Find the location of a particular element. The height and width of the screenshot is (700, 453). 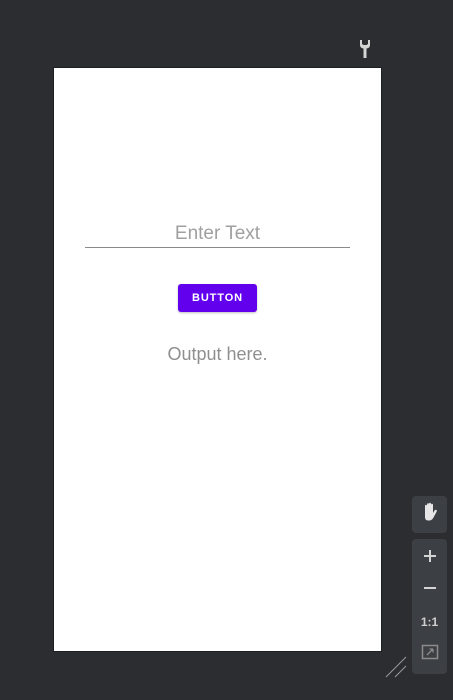

zoom-out-button is located at coordinates (429, 590).